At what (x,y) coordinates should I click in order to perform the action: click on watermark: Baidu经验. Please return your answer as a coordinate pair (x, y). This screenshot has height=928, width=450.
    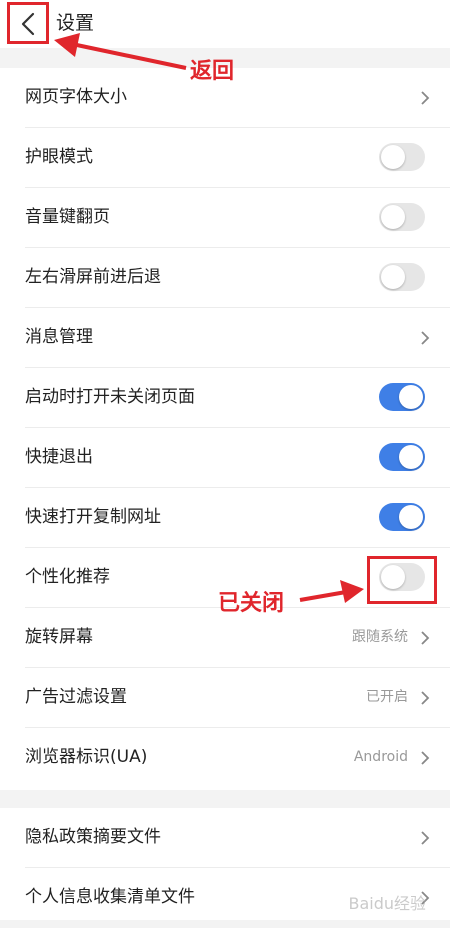
    Looking at the image, I should click on (387, 903).